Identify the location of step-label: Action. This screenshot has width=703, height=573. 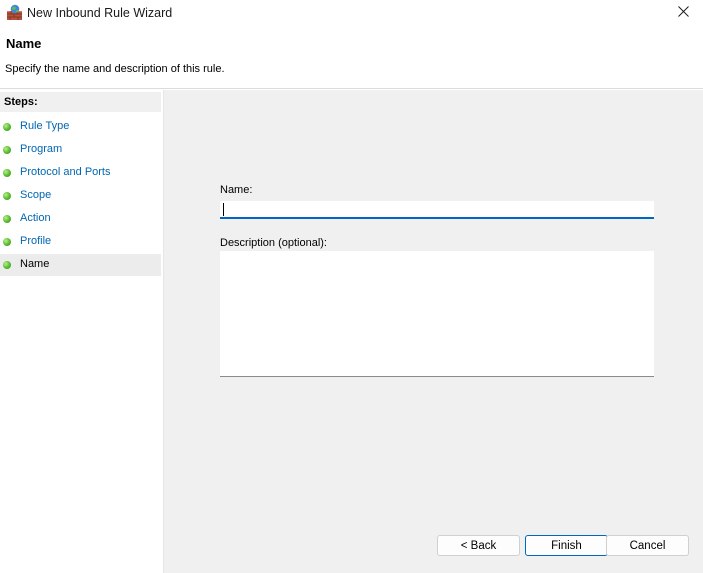
(35, 218).